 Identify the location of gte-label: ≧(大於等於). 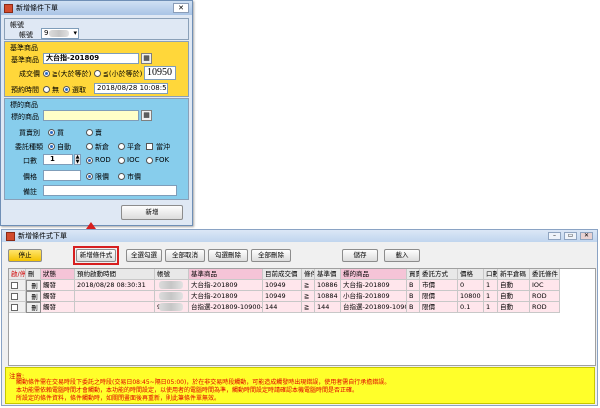
(72, 74).